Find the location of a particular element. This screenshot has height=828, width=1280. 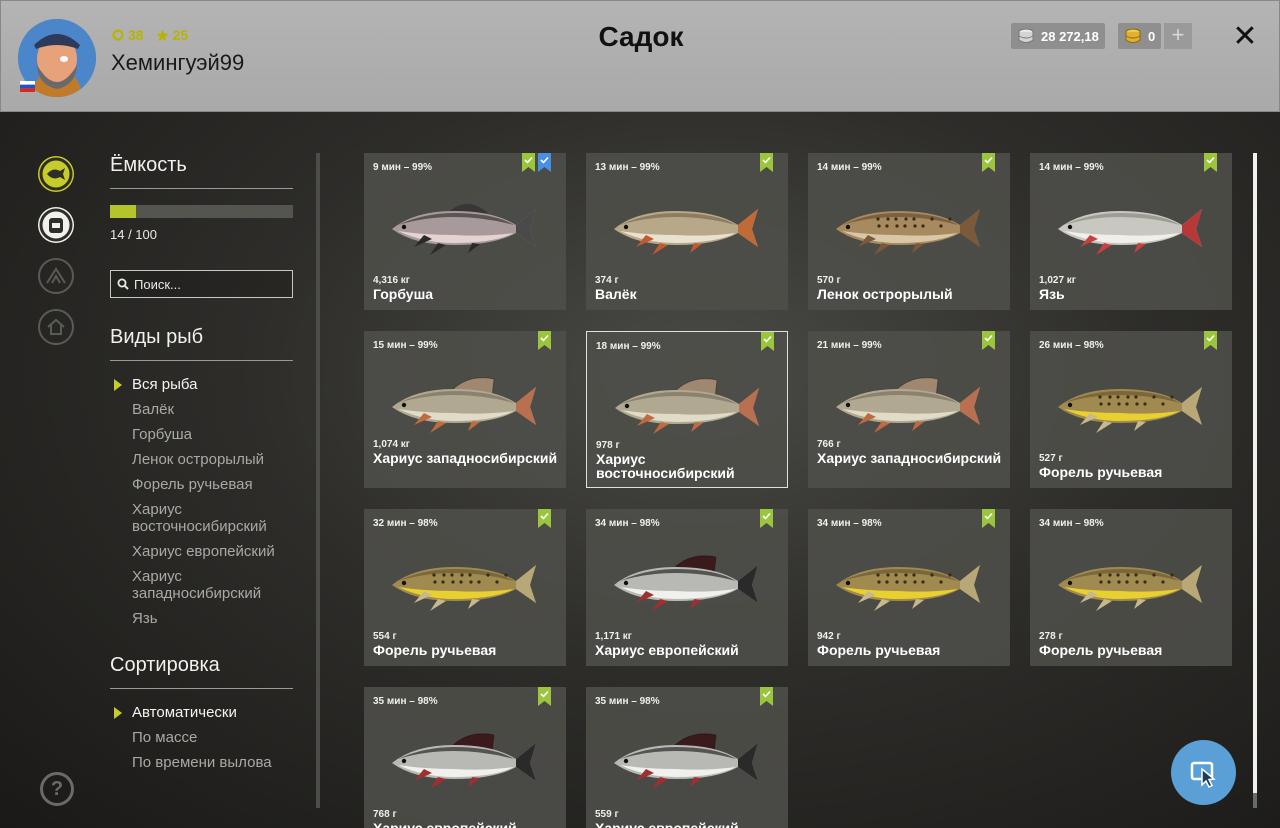

sort-option-item: По массе is located at coordinates (212, 737).